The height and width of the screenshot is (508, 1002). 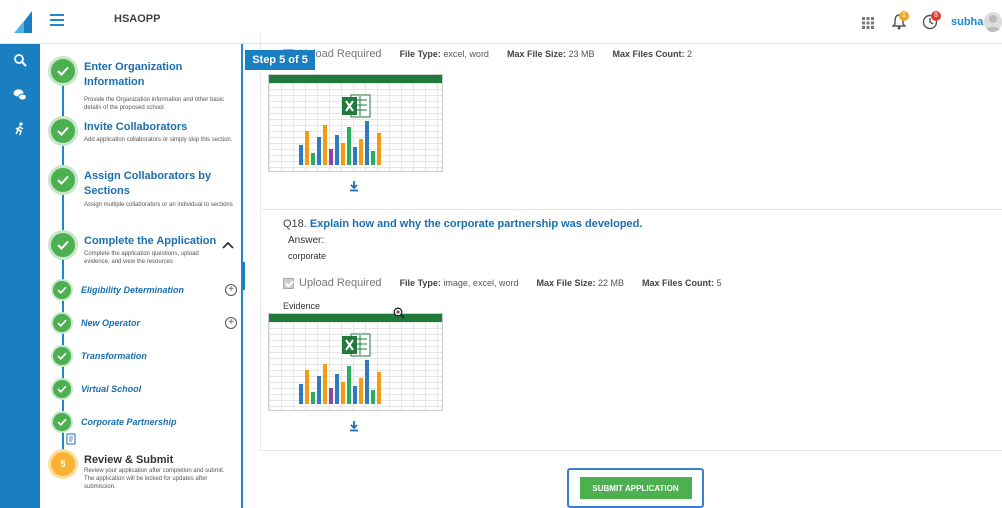 I want to click on search-icon, so click(x=20, y=60).